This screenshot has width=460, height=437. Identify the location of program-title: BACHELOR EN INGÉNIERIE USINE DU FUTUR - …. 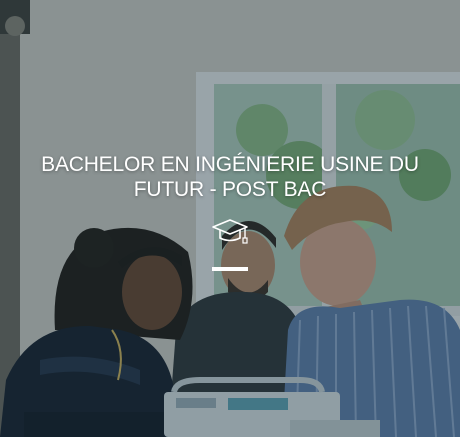
(230, 177).